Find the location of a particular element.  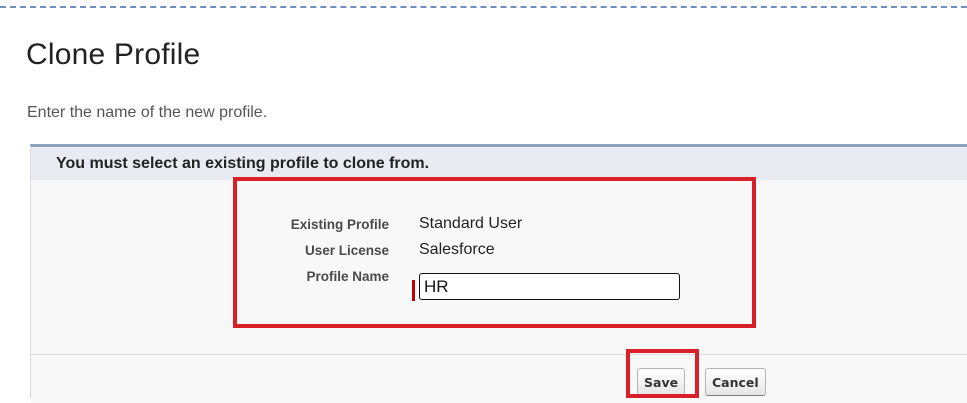

cancel-button: Cancel is located at coordinates (735, 382).